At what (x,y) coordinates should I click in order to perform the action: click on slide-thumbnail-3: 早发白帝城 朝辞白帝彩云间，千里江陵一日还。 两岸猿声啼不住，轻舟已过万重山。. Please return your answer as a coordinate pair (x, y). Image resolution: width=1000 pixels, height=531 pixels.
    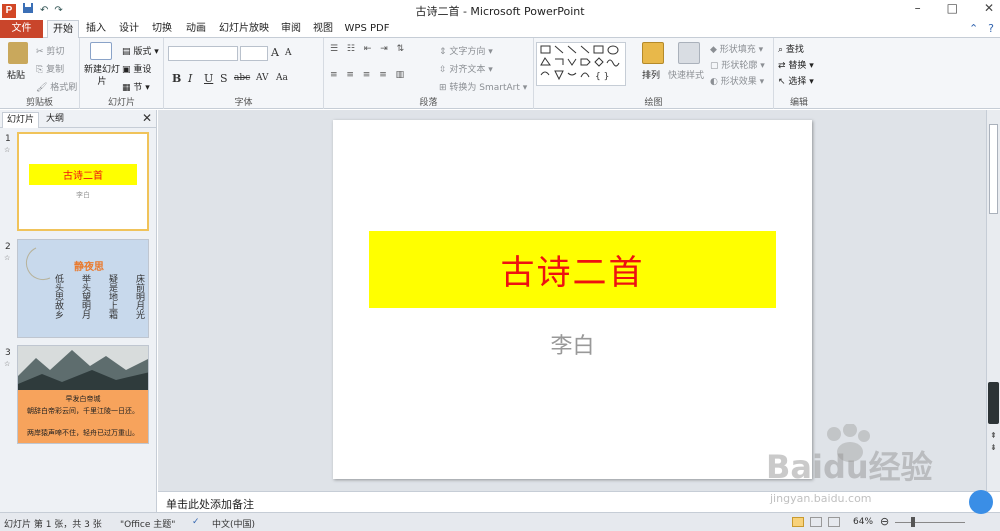
    Looking at the image, I should click on (83, 394).